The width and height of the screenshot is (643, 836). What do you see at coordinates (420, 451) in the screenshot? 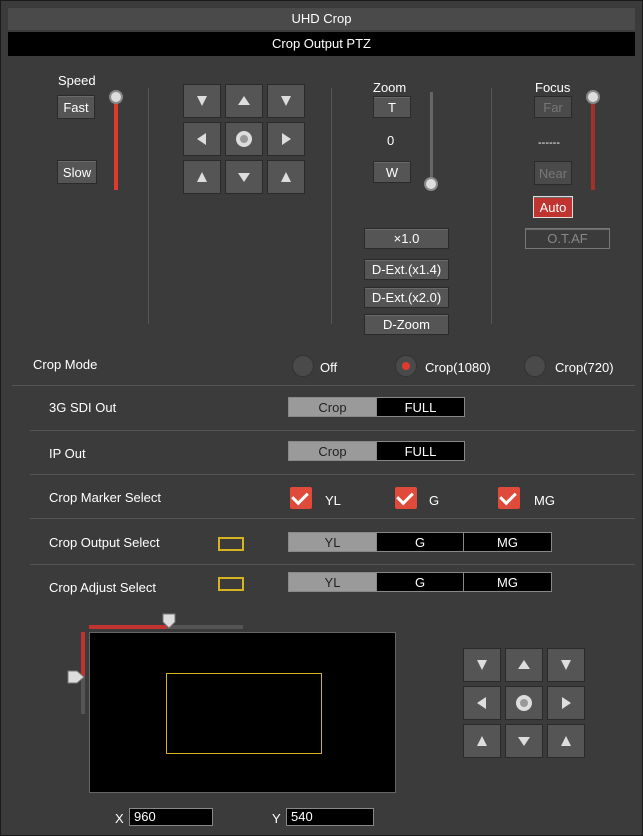
I see `ip-out-full-option: FULL` at bounding box center [420, 451].